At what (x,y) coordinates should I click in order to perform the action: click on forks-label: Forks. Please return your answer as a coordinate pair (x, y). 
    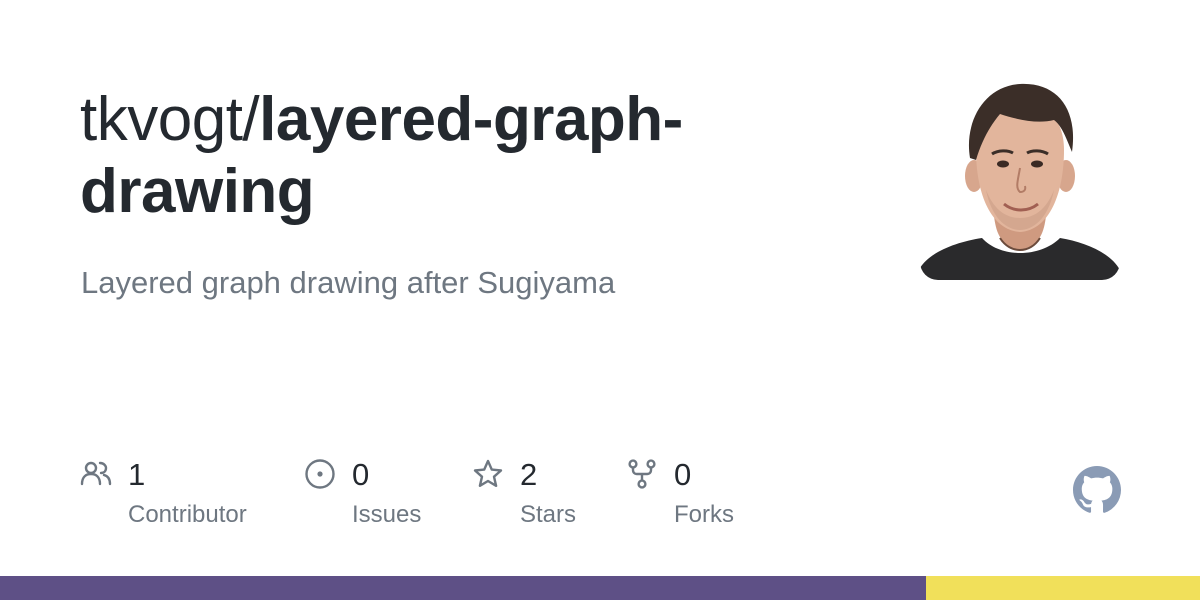
    Looking at the image, I should click on (704, 514).